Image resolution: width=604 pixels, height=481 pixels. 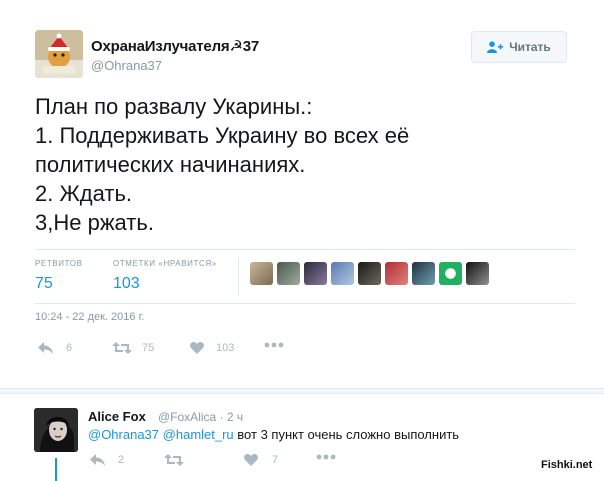 I want to click on reply-reply-count: 2, so click(x=121, y=460).